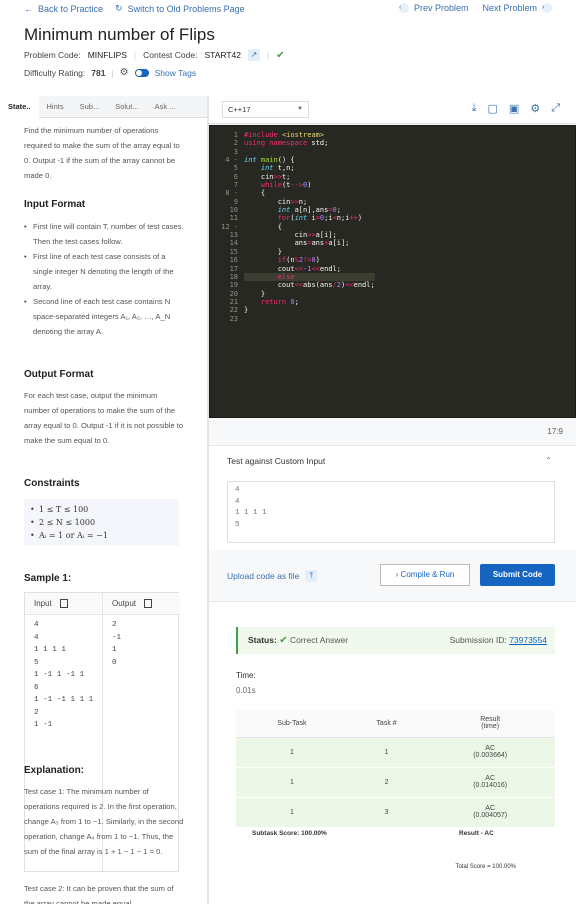 This screenshot has width=576, height=904. I want to click on constraints-heading: Constraints, so click(52, 483).